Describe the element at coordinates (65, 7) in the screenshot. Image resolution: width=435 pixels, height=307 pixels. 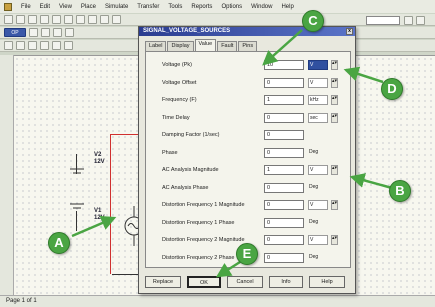
I see `menu-view: View` at that location.